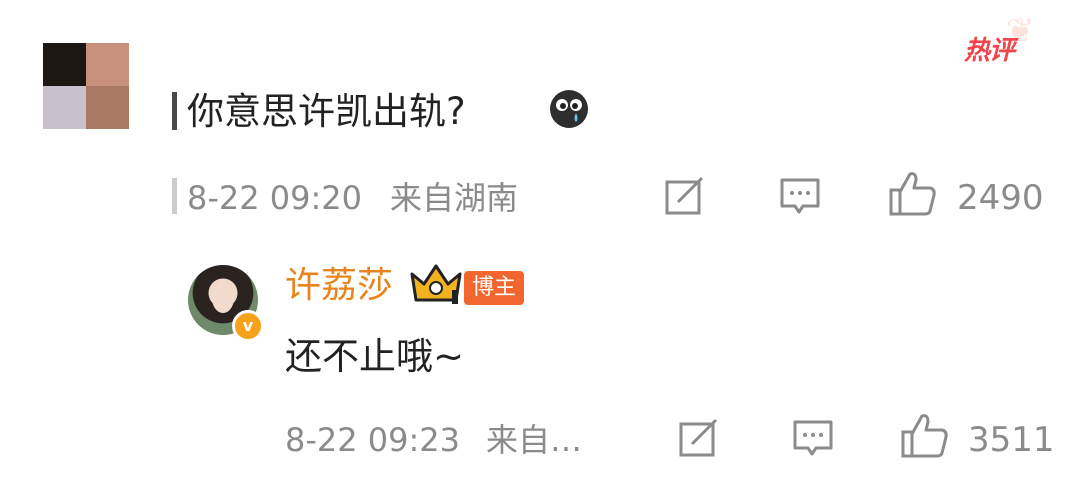  Describe the element at coordinates (1011, 440) in the screenshot. I see `reply-like-count: 3511` at that location.